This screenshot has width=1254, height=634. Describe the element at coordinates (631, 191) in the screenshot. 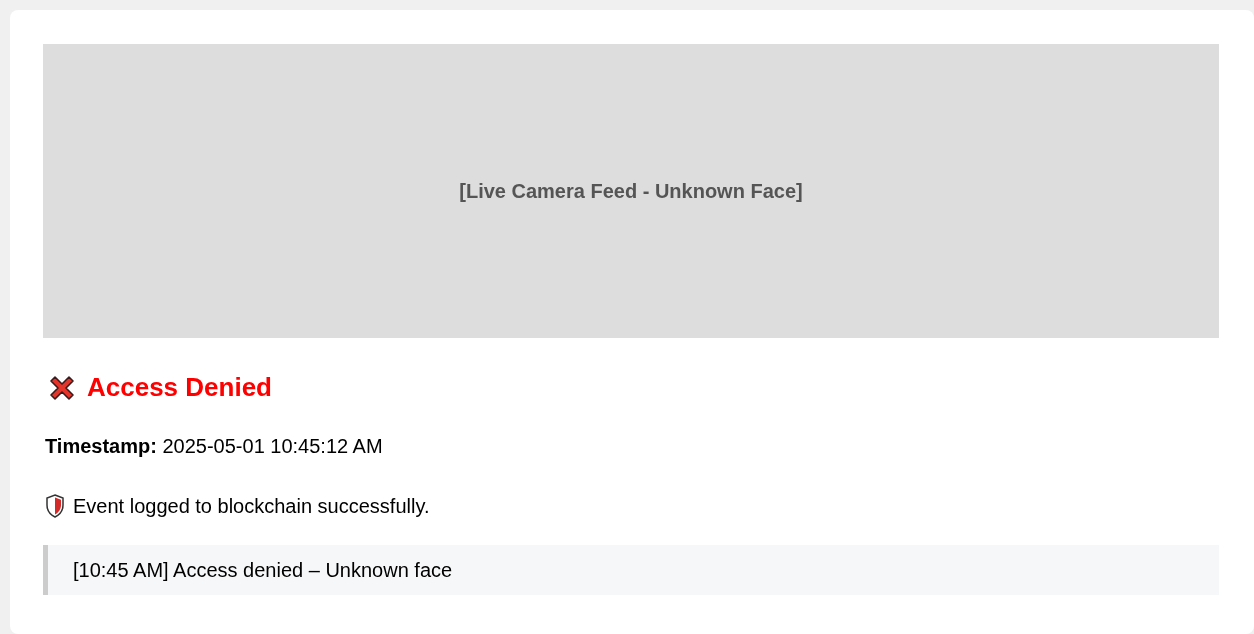

I see `camera-feed-label: [Live Camera Feed - Unknown Face]` at that location.